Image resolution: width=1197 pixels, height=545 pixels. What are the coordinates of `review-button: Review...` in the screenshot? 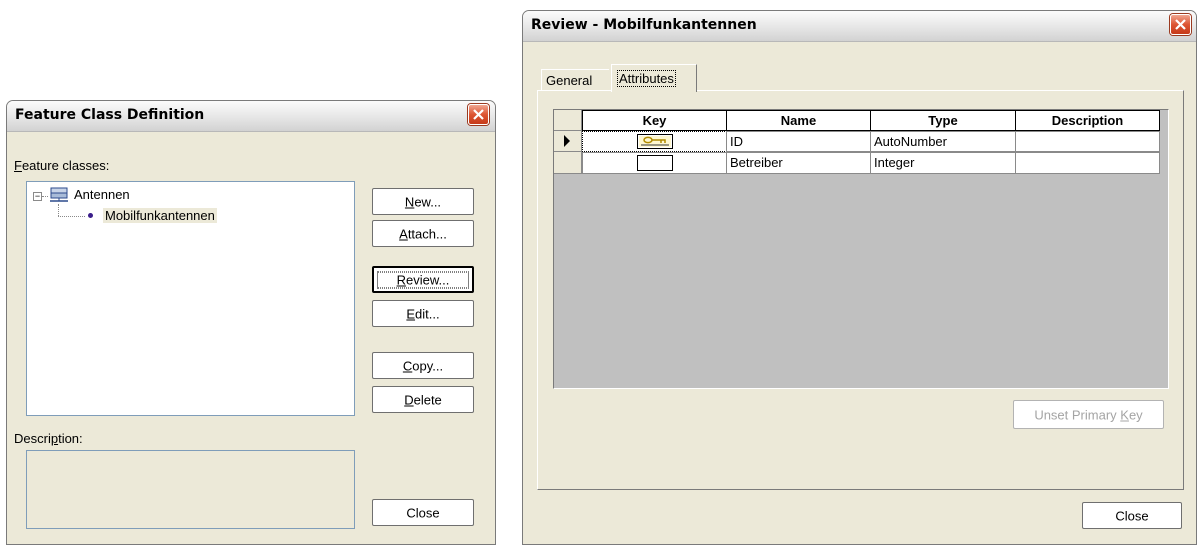 It's located at (423, 279).